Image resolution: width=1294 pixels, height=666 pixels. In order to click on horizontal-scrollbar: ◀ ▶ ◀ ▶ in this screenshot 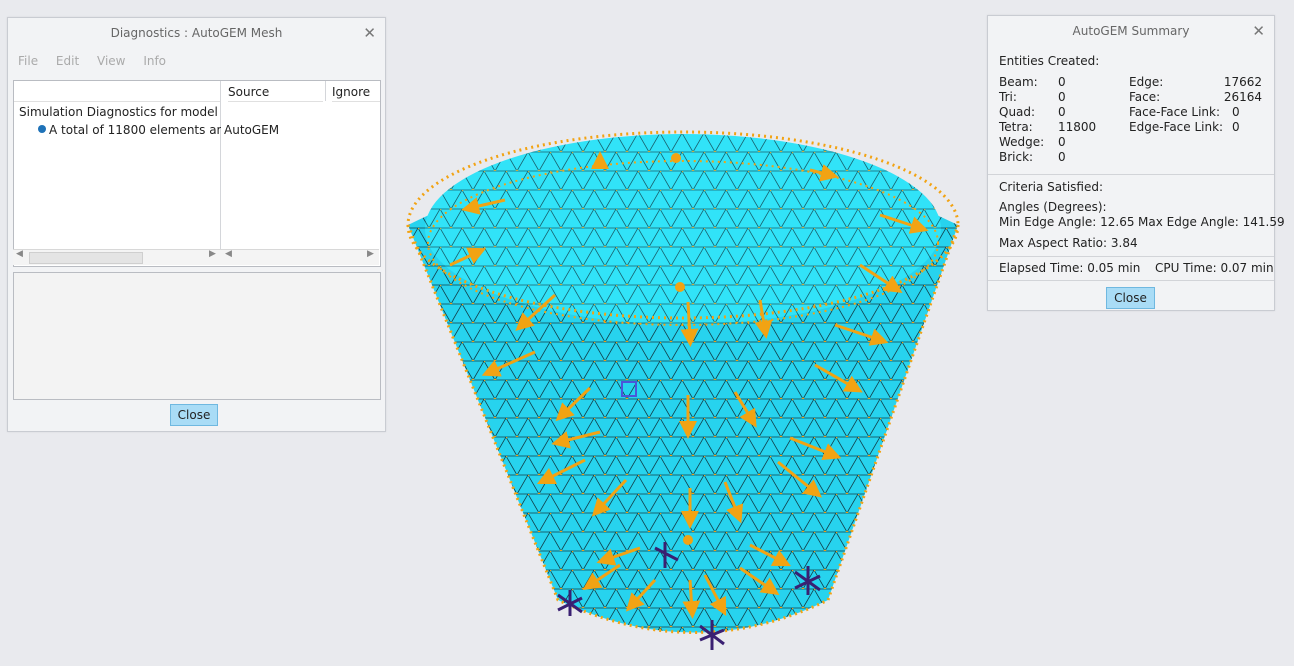, I will do `click(196, 257)`.